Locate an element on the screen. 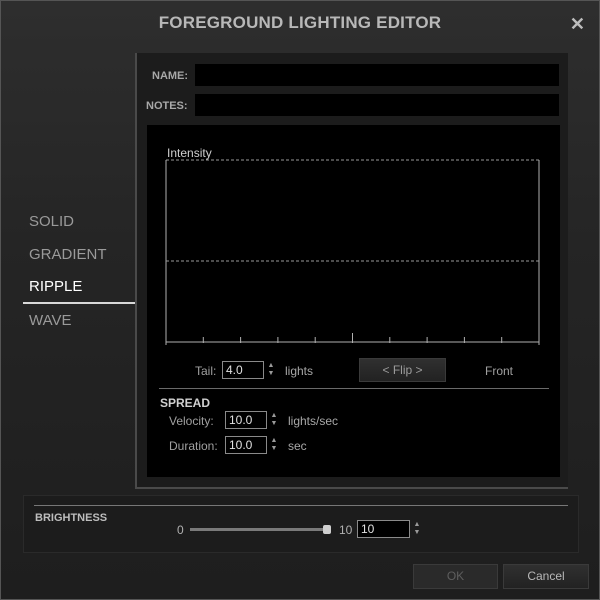 Image resolution: width=600 pixels, height=600 pixels. window-title: FOREGROUND LIGHTING EDITOR is located at coordinates (300, 22).